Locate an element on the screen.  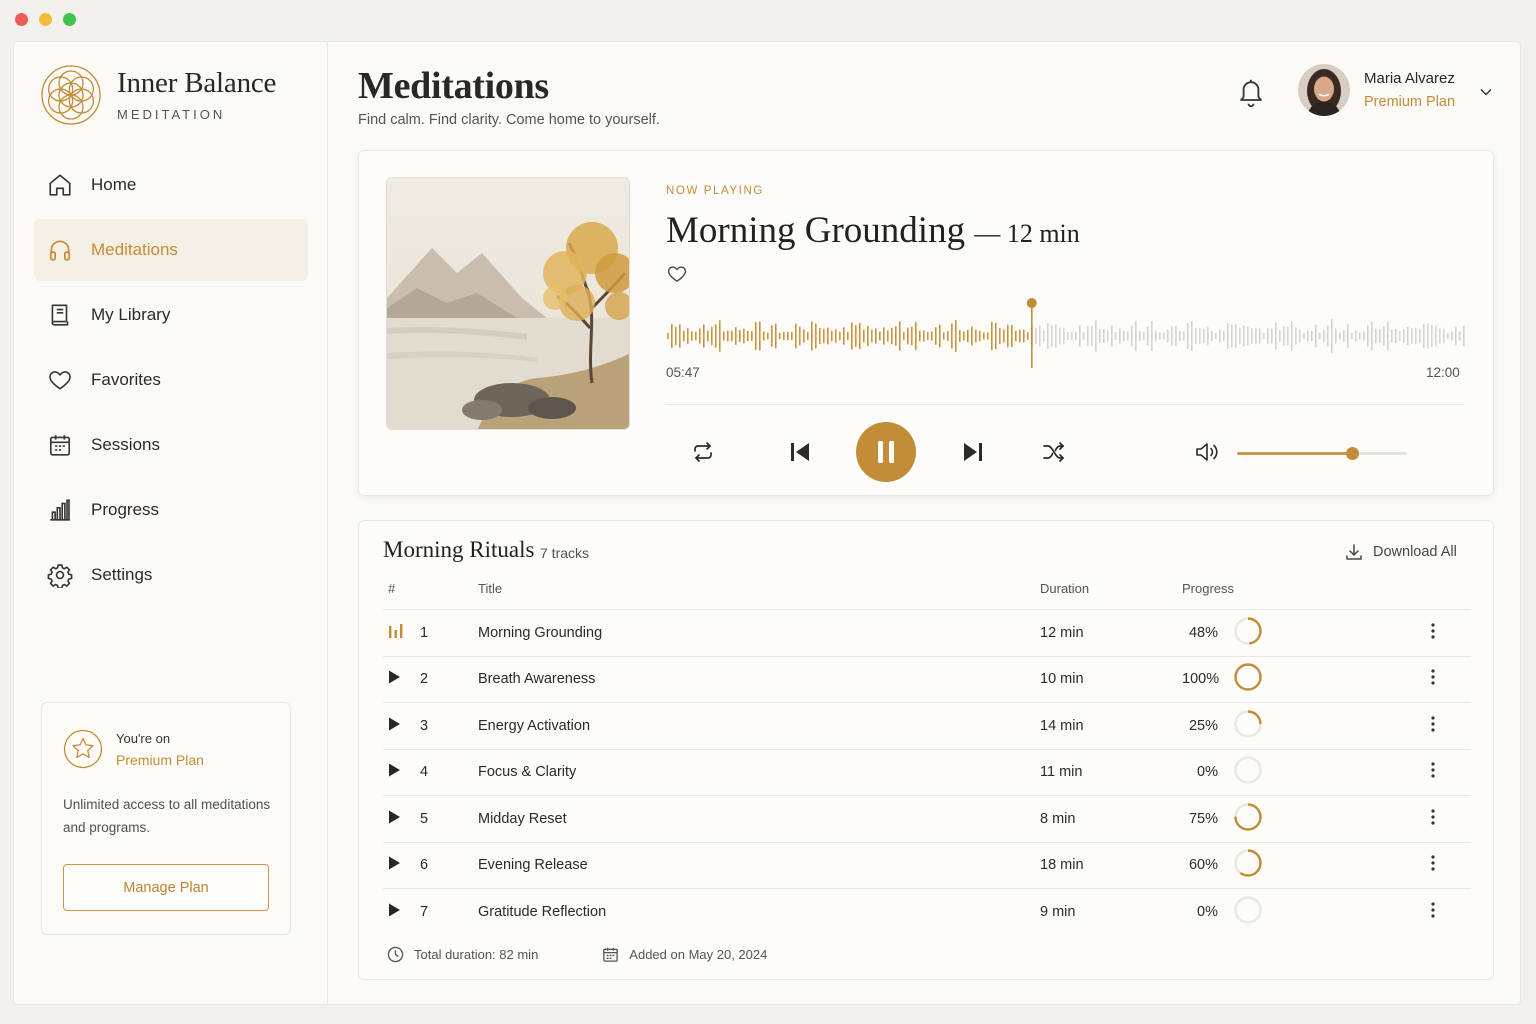
track-count: 7 tracks is located at coordinates (565, 553).